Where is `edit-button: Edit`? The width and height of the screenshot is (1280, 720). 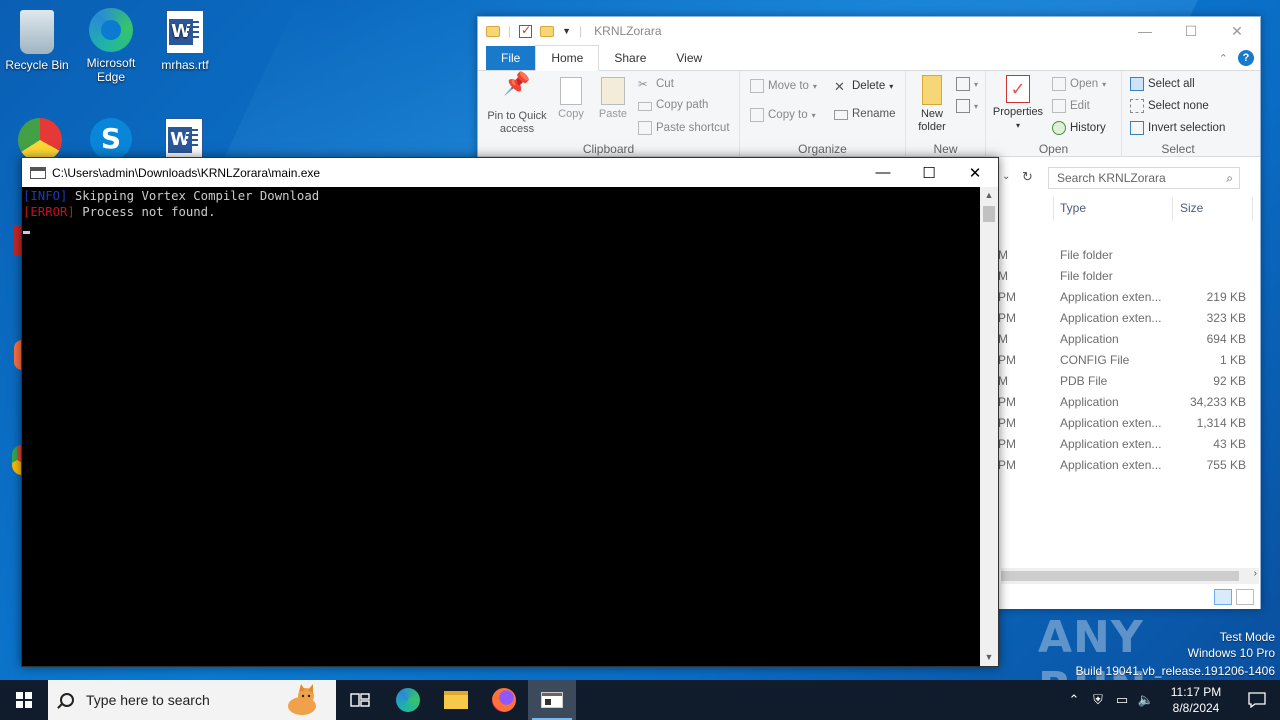
edit-button: Edit is located at coordinates (1071, 106).